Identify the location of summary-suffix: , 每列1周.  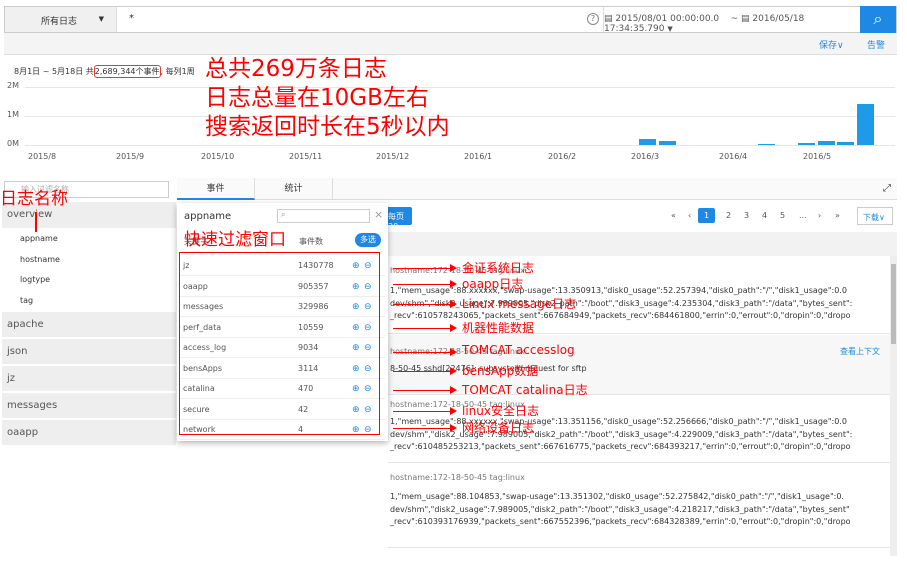
(177, 71).